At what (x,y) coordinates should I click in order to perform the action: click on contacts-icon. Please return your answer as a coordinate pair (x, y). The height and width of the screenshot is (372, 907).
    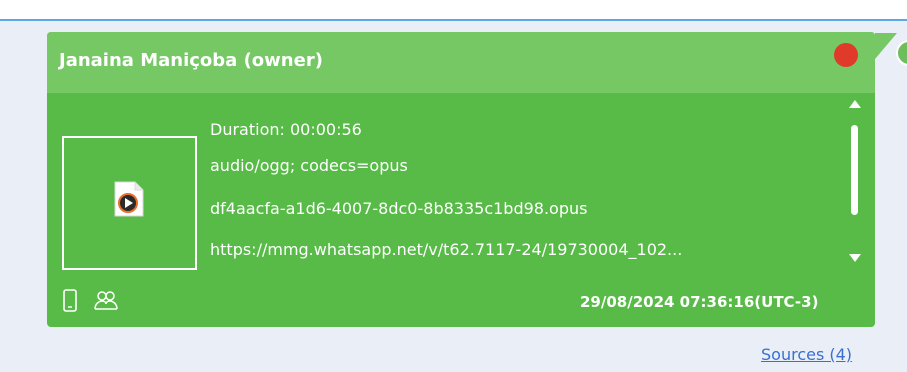
    Looking at the image, I should click on (106, 300).